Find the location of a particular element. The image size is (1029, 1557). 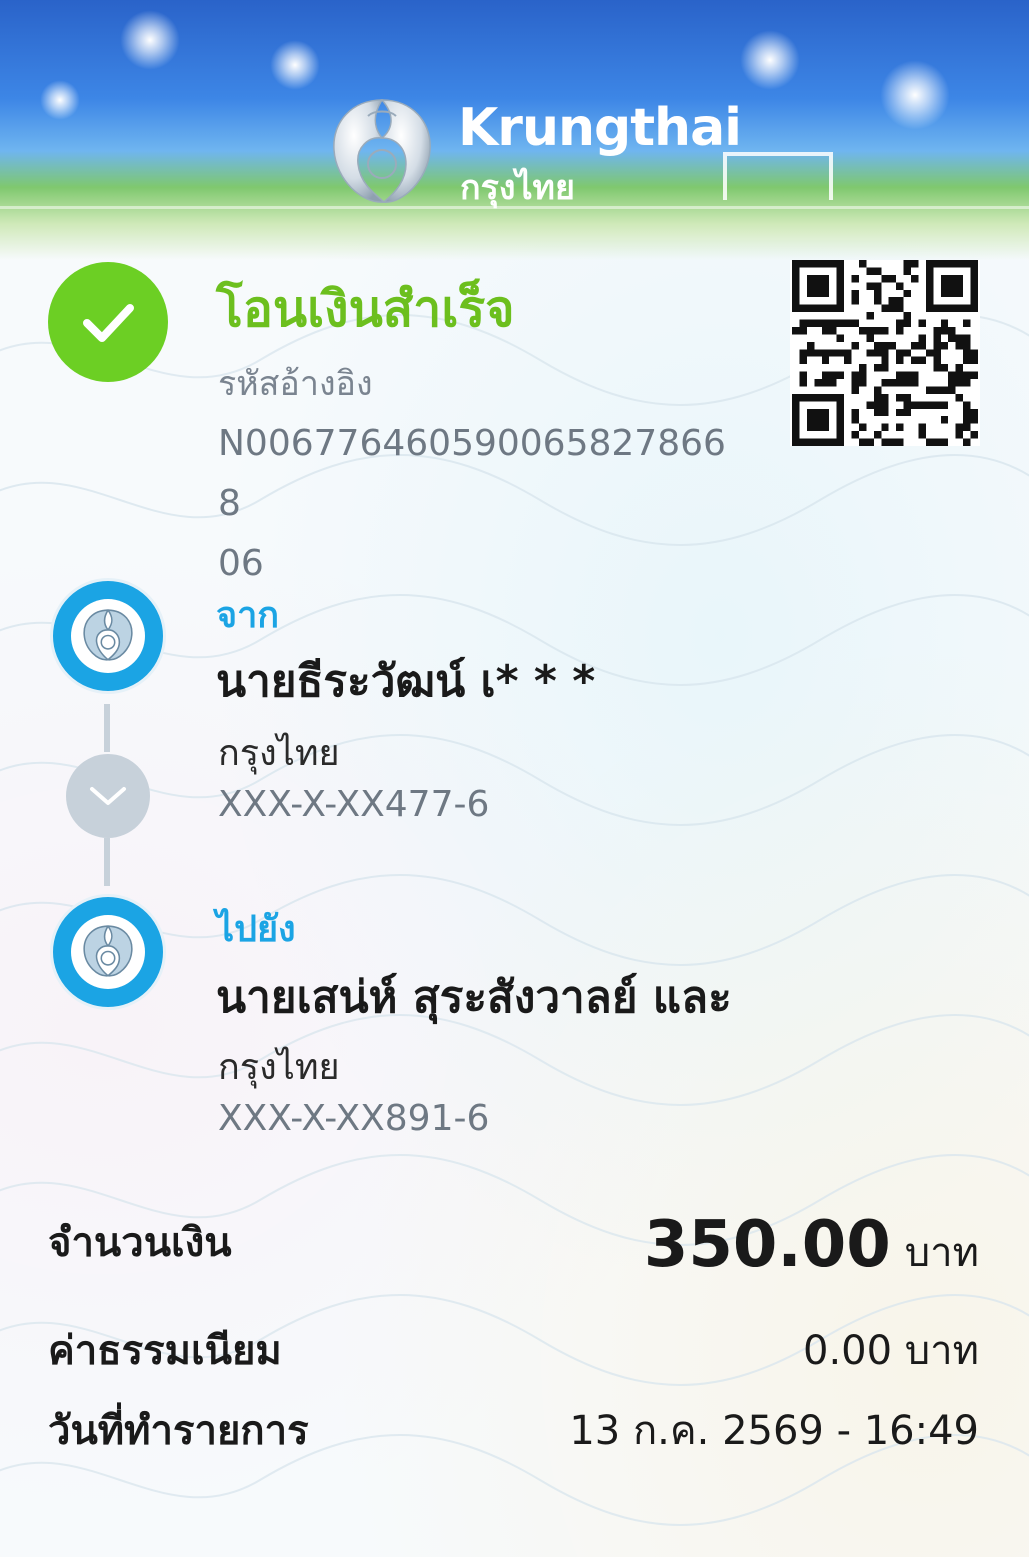

receiver-bank-avatar is located at coordinates (108, 952).